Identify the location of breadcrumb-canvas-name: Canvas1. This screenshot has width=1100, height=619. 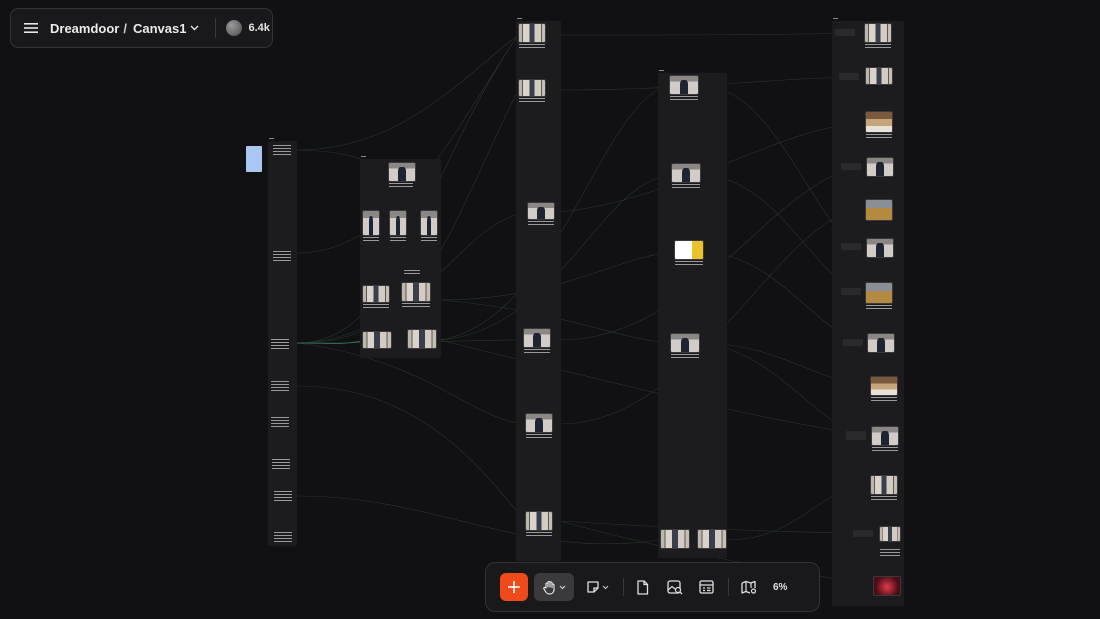
(159, 28).